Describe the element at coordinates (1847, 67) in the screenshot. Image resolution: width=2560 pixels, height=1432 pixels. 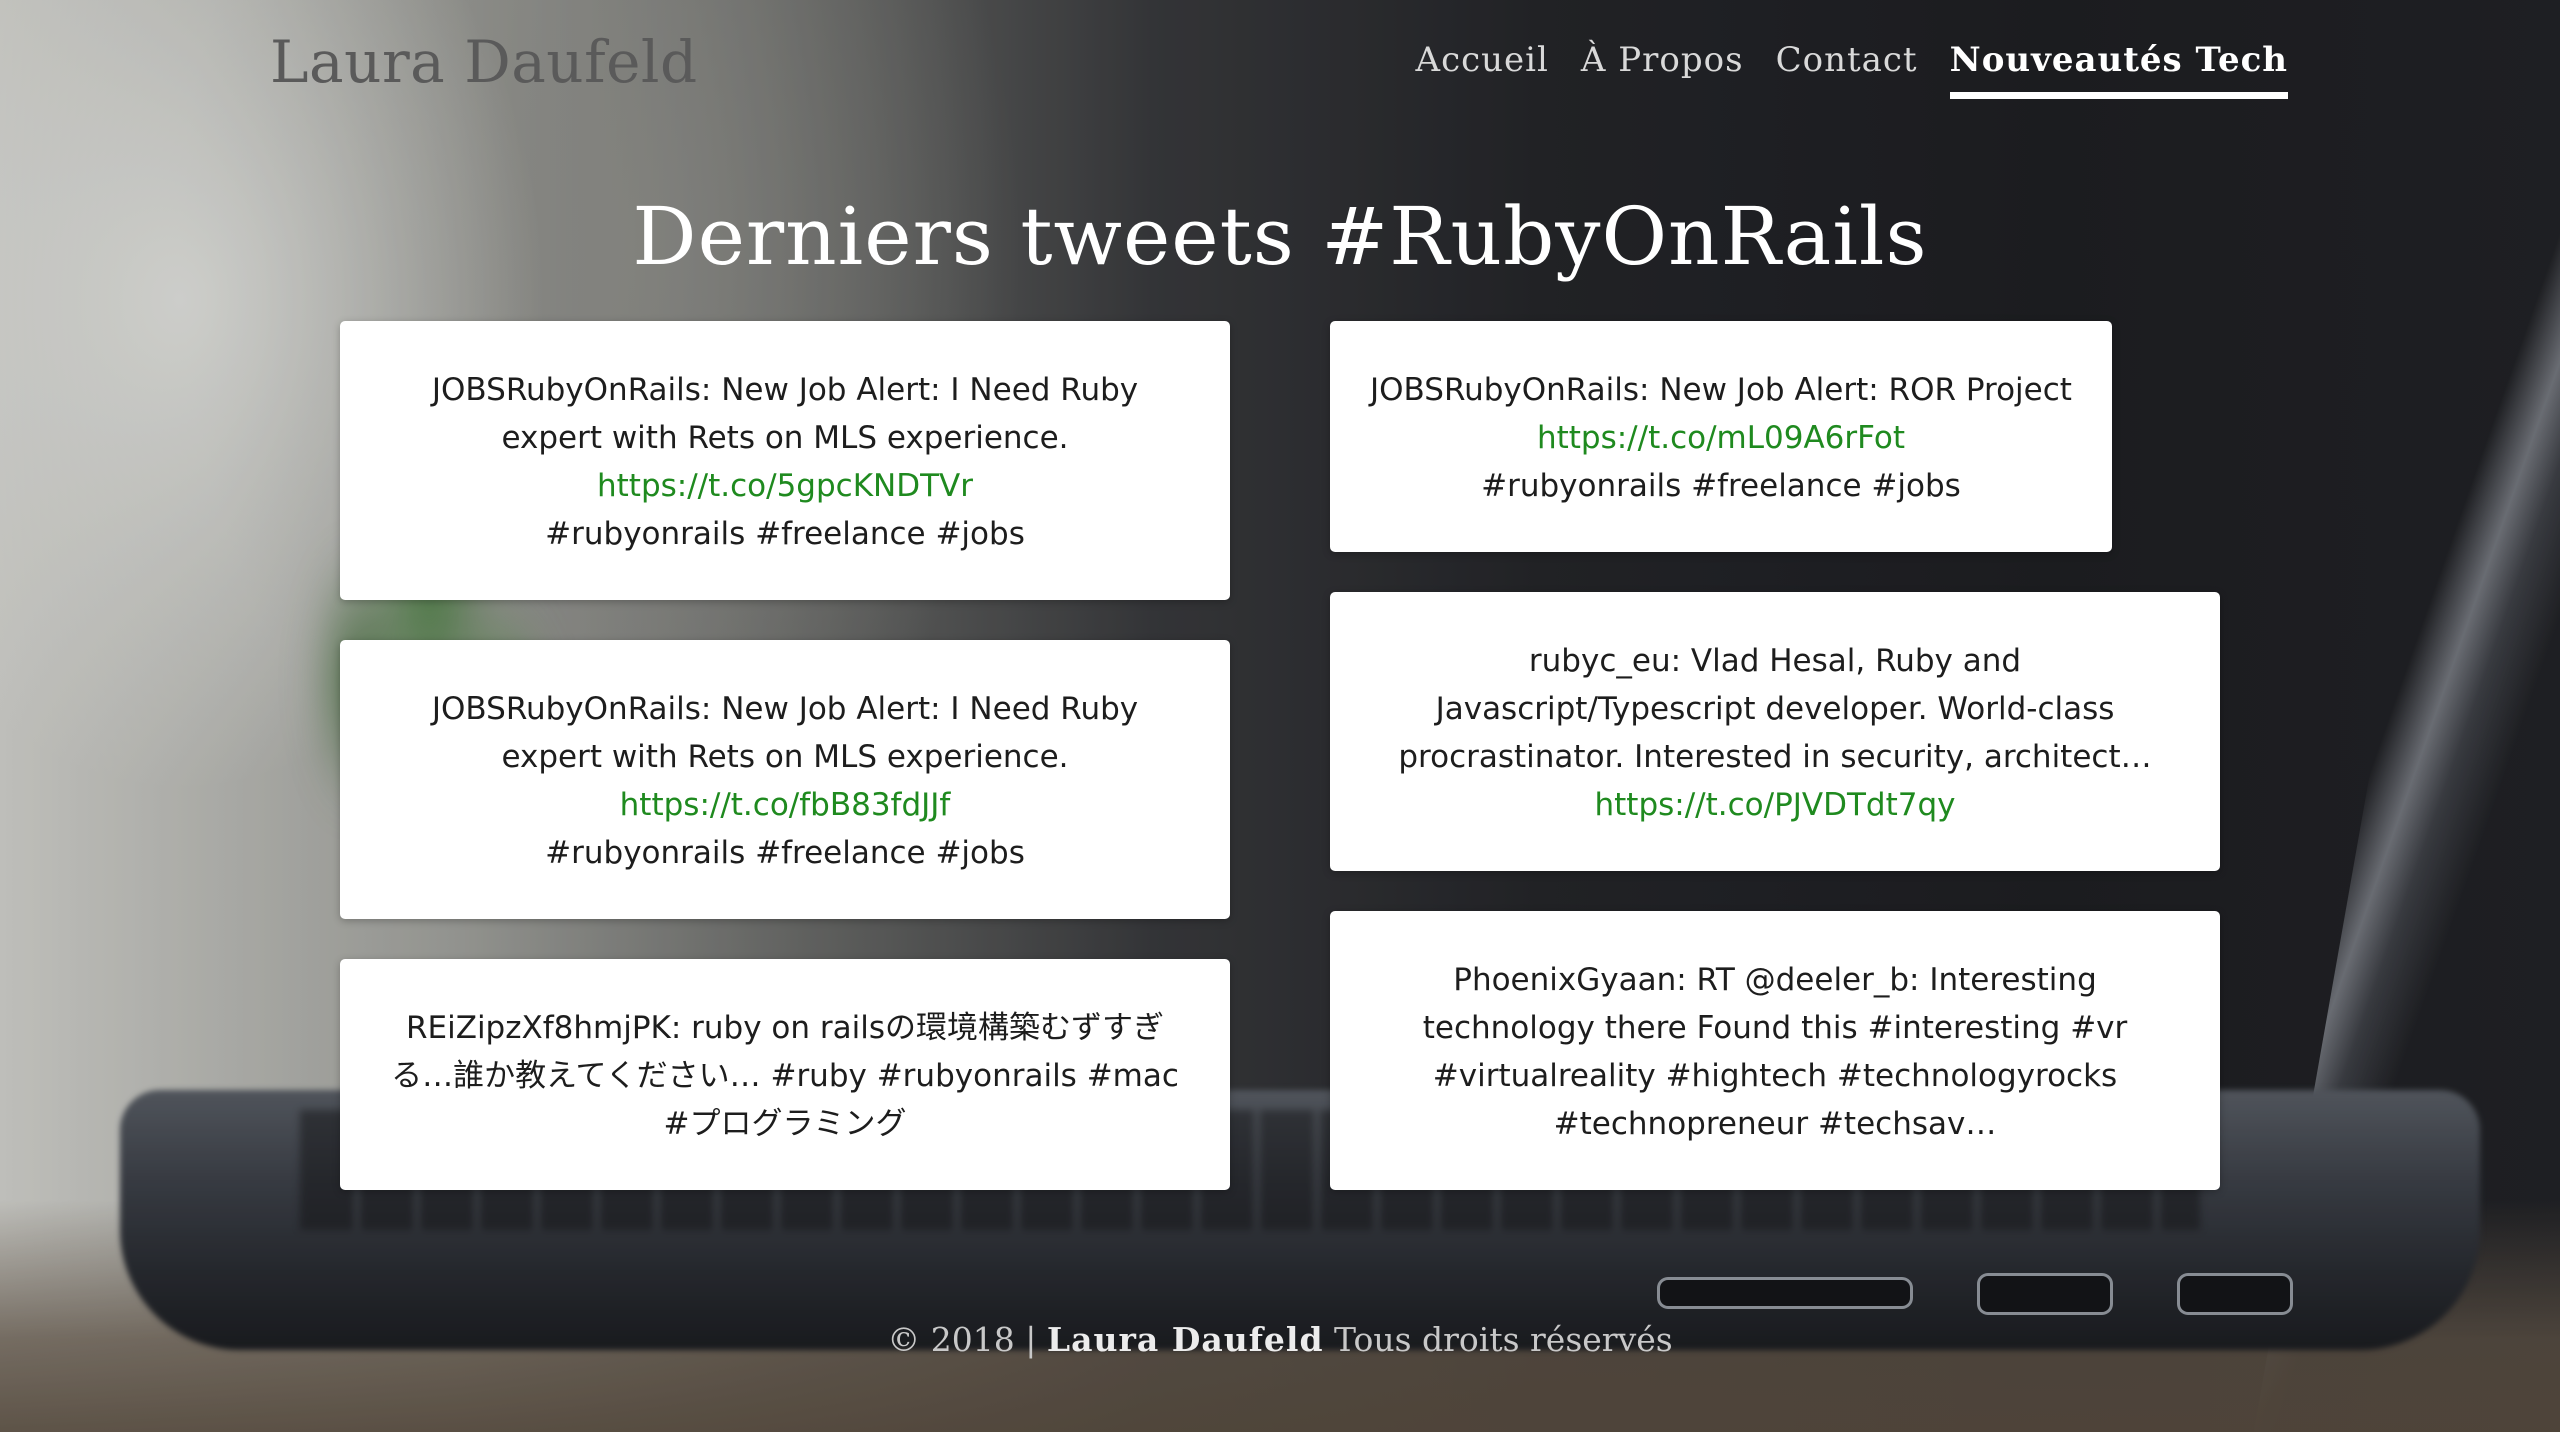
I see `nav-item-contact: Contact` at that location.